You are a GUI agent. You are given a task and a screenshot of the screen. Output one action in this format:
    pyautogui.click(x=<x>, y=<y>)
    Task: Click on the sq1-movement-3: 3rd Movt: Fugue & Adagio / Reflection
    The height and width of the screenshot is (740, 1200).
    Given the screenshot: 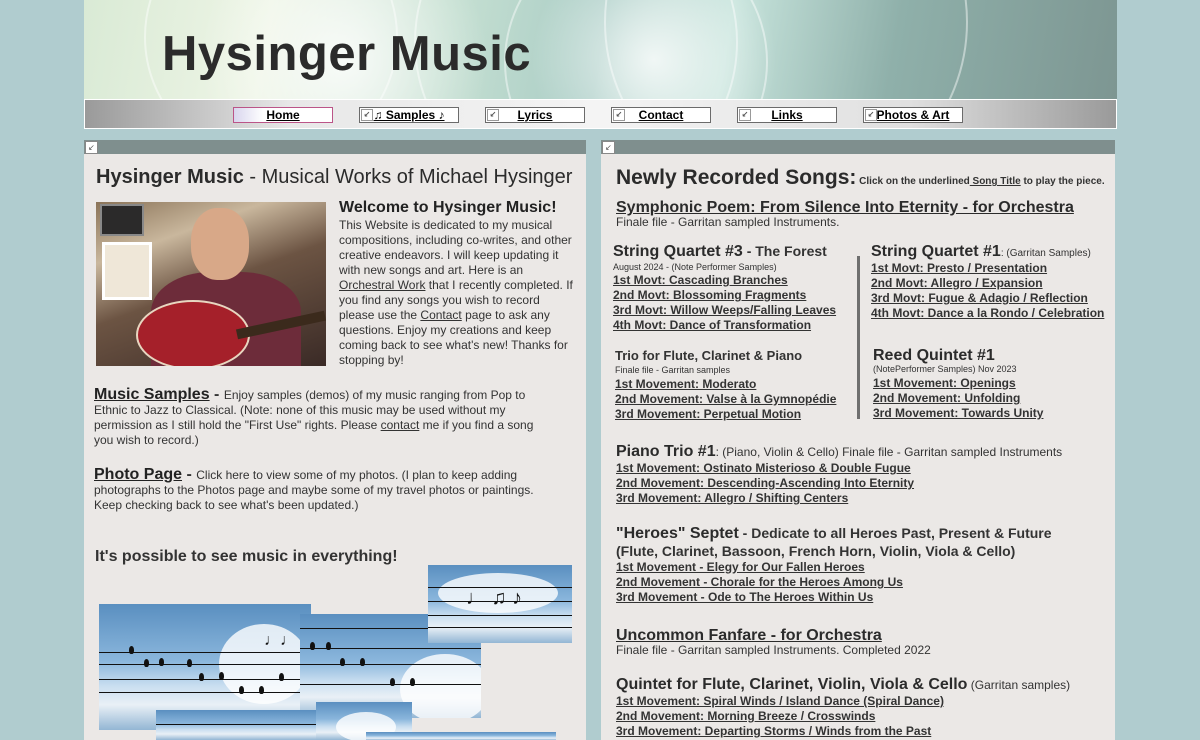 What is the action you would take?
    pyautogui.click(x=993, y=298)
    